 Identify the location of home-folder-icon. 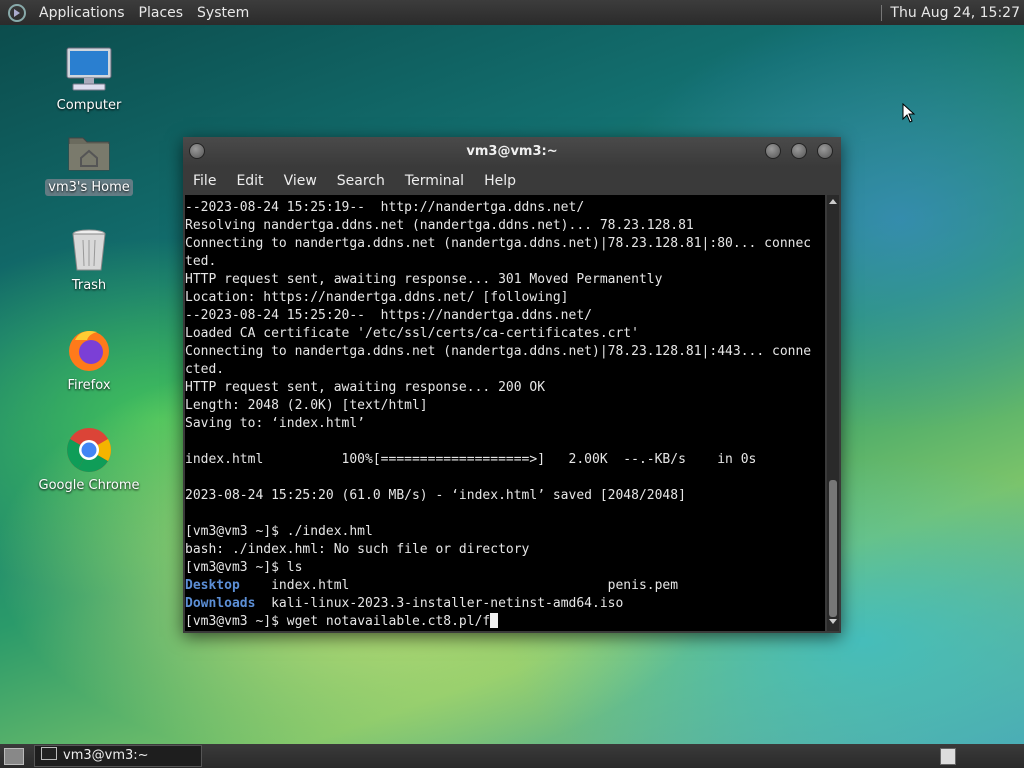
(89, 152).